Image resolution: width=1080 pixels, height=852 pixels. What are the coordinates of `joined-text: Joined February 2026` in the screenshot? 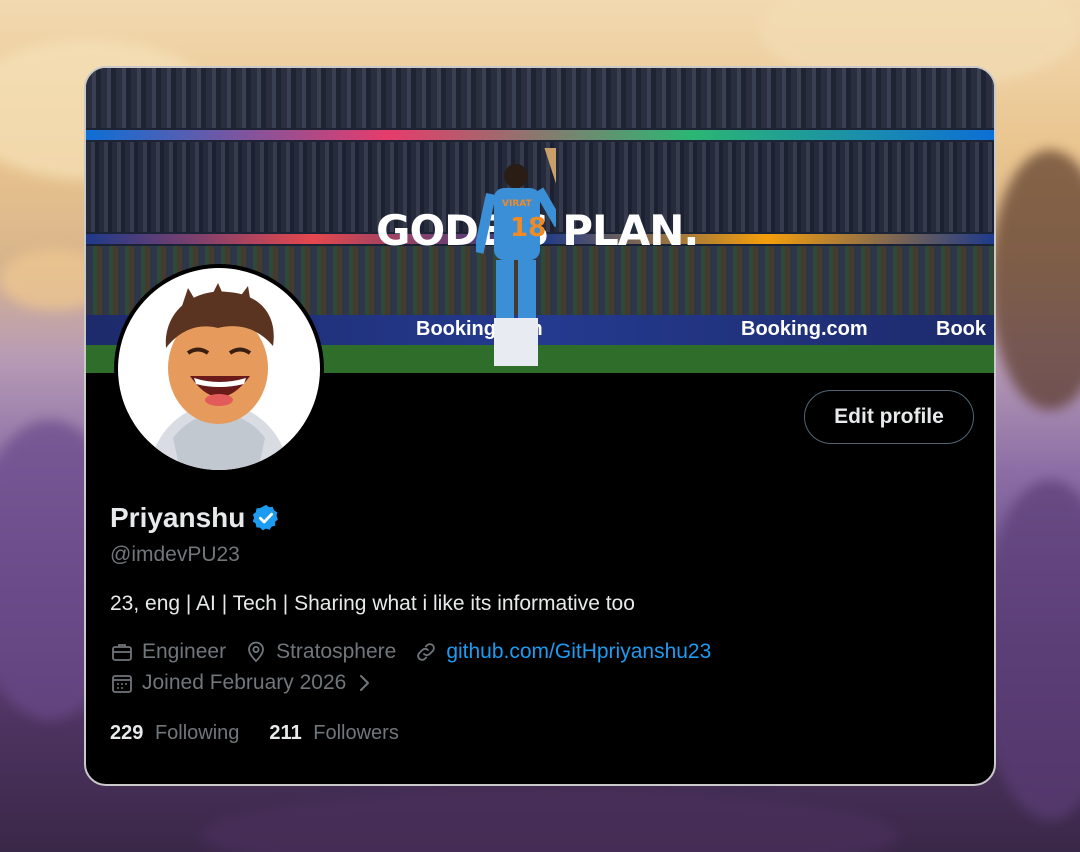 It's located at (244, 682).